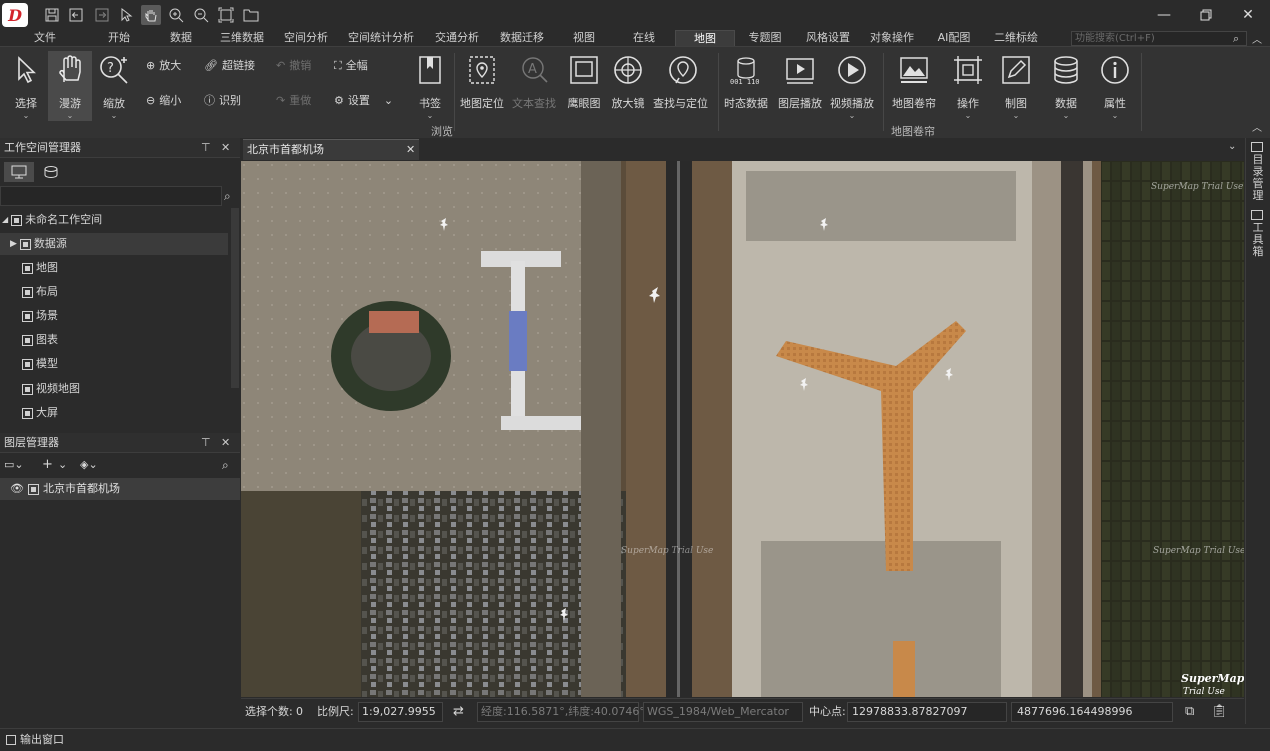  Describe the element at coordinates (1189, 712) in the screenshot. I see `copy-icon: ⧉` at that location.